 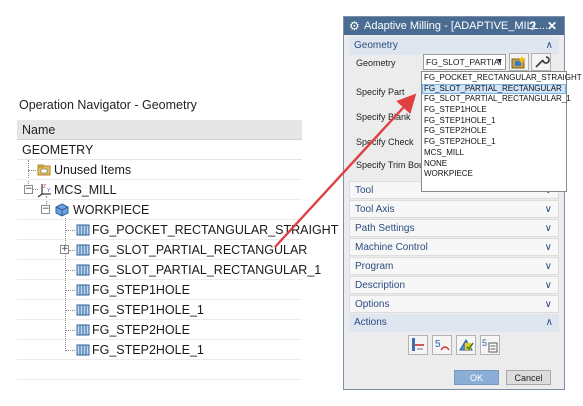 I want to click on section-label: Machine Control, so click(x=391, y=247).